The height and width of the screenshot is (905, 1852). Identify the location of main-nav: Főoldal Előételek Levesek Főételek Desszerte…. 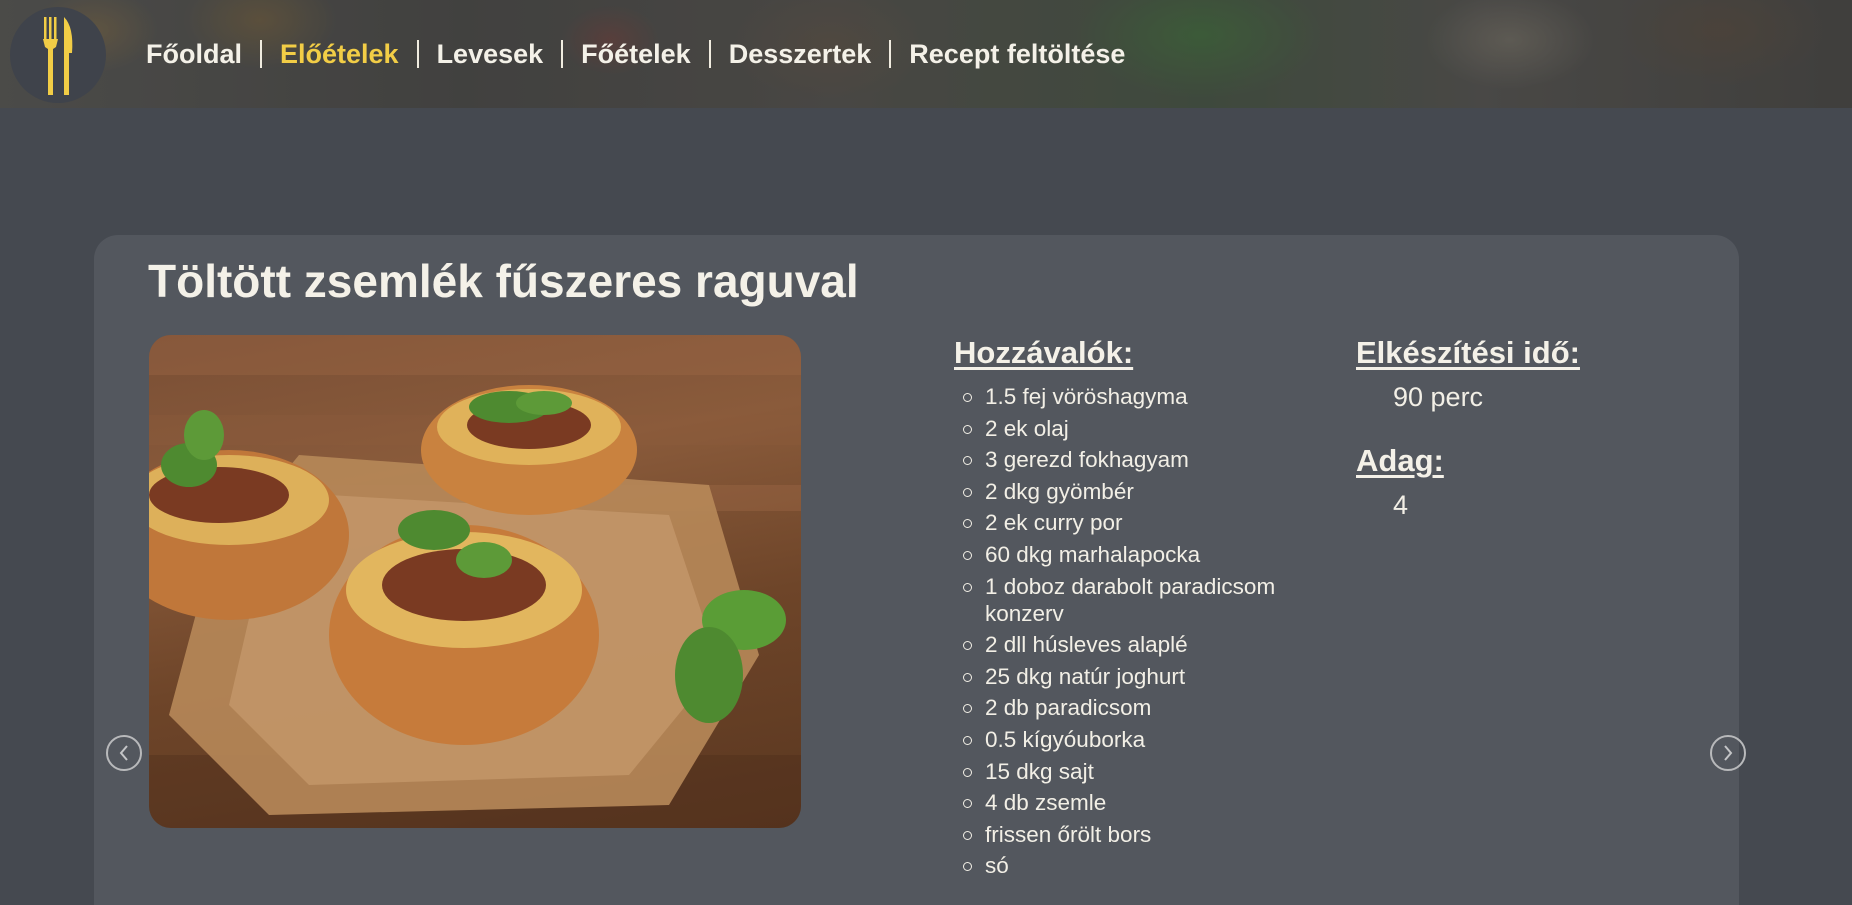
(635, 54).